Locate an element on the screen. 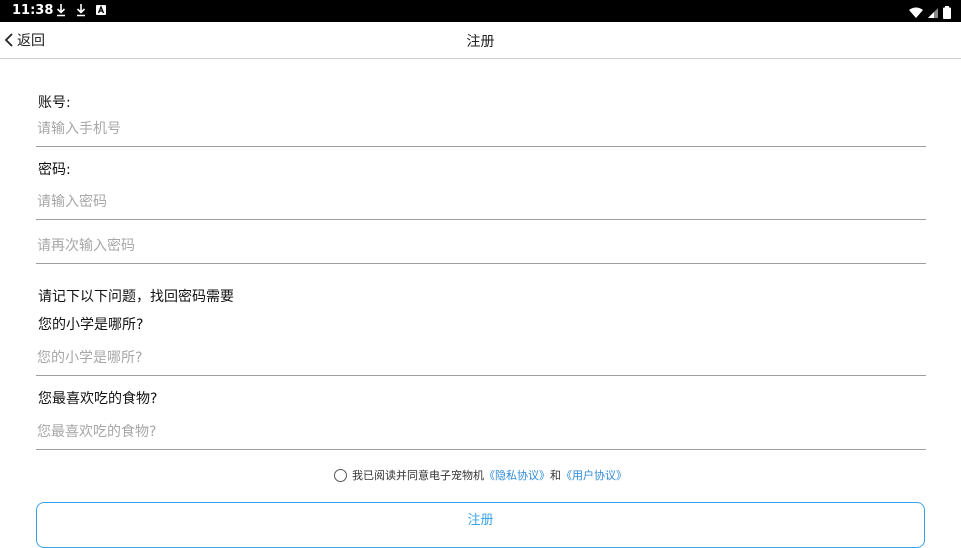  signal-icon is located at coordinates (932, 13).